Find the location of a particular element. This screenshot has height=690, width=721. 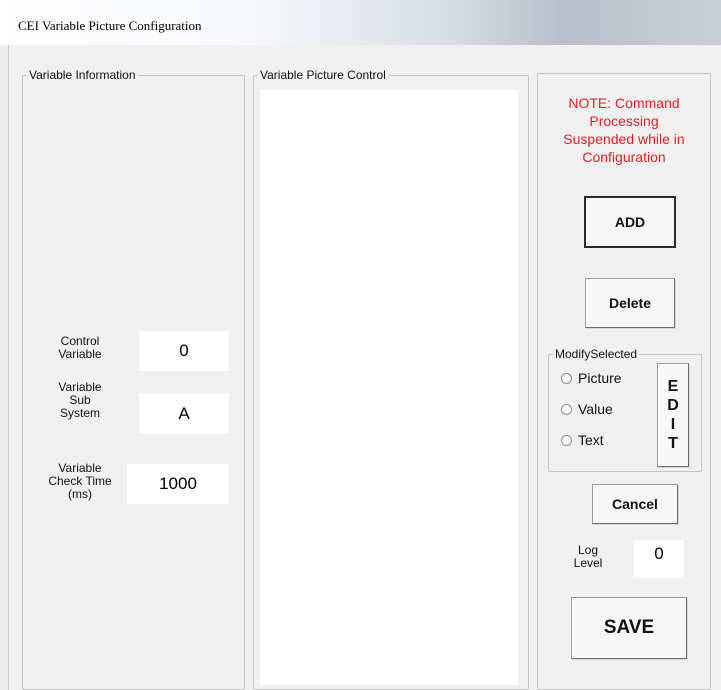

radio-text-label: Text is located at coordinates (591, 440).